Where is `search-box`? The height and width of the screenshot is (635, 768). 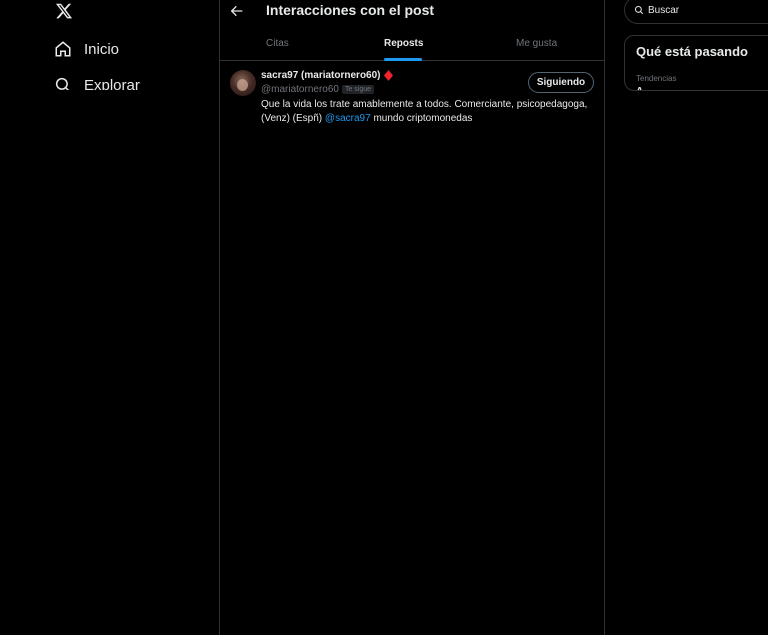 search-box is located at coordinates (696, 12).